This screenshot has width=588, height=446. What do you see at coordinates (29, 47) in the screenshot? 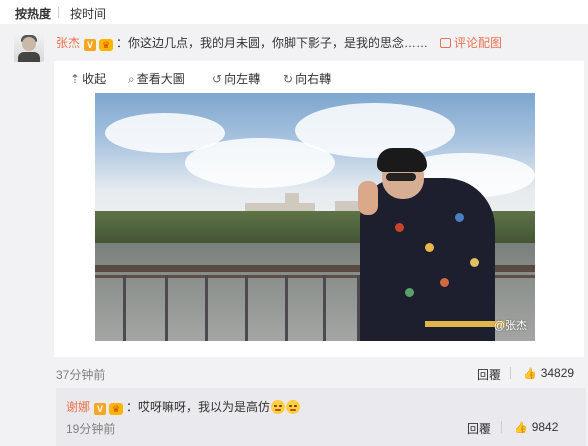
I see `avatar` at bounding box center [29, 47].